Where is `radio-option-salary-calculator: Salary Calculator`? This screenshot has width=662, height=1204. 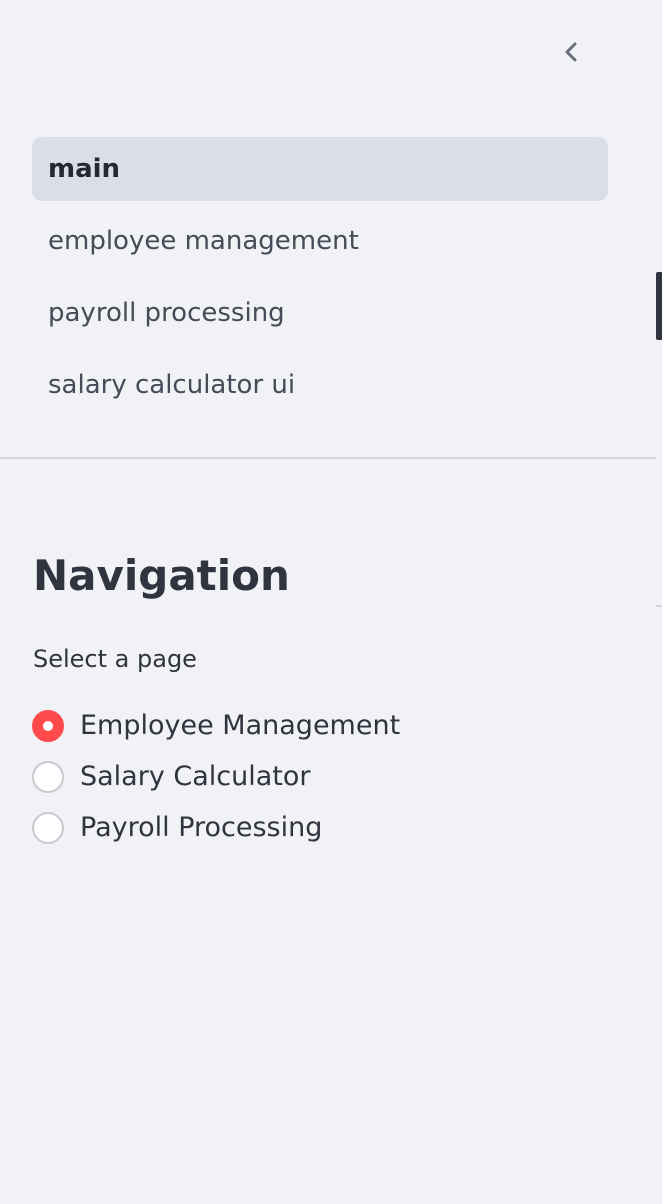
radio-option-salary-calculator: Salary Calculator is located at coordinates (216, 776).